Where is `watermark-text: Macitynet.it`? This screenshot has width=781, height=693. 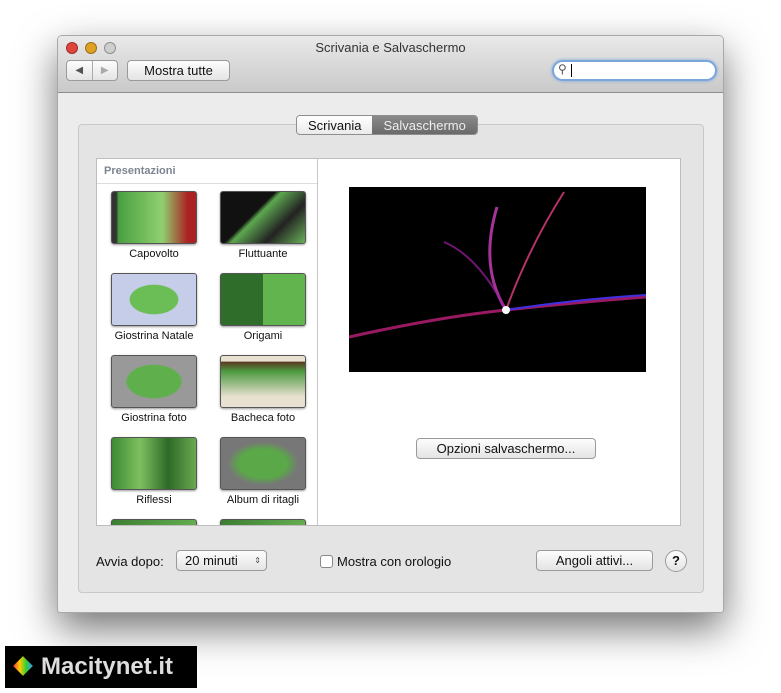 watermark-text: Macitynet.it is located at coordinates (107, 666).